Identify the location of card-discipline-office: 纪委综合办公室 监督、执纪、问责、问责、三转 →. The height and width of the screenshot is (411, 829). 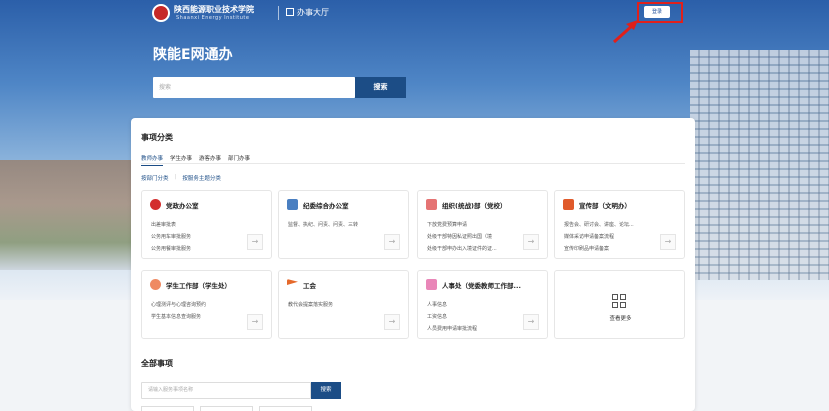
(343, 224).